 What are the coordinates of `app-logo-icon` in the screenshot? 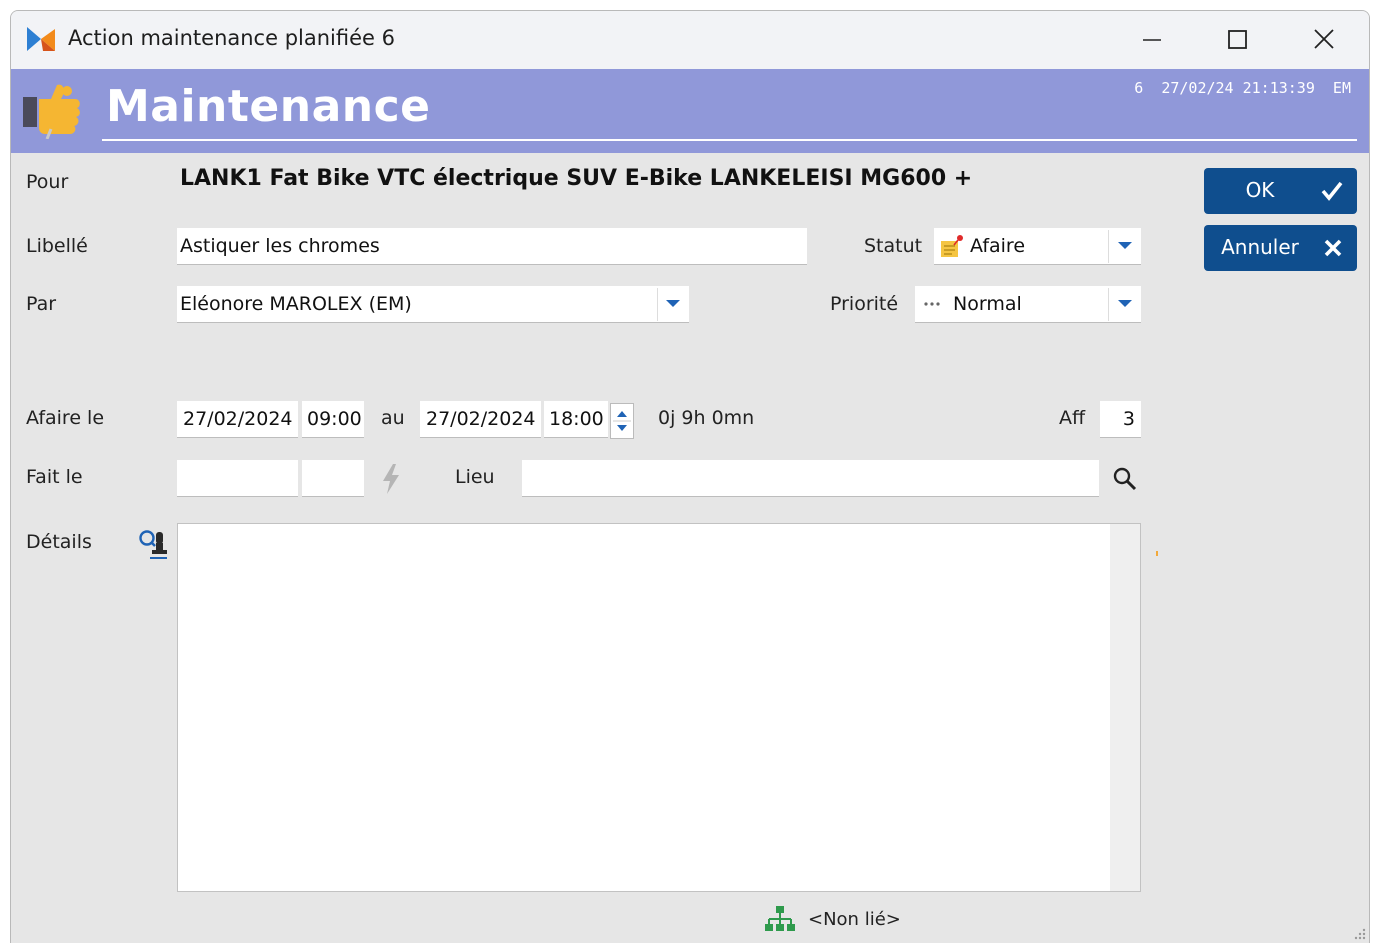 It's located at (41, 39).